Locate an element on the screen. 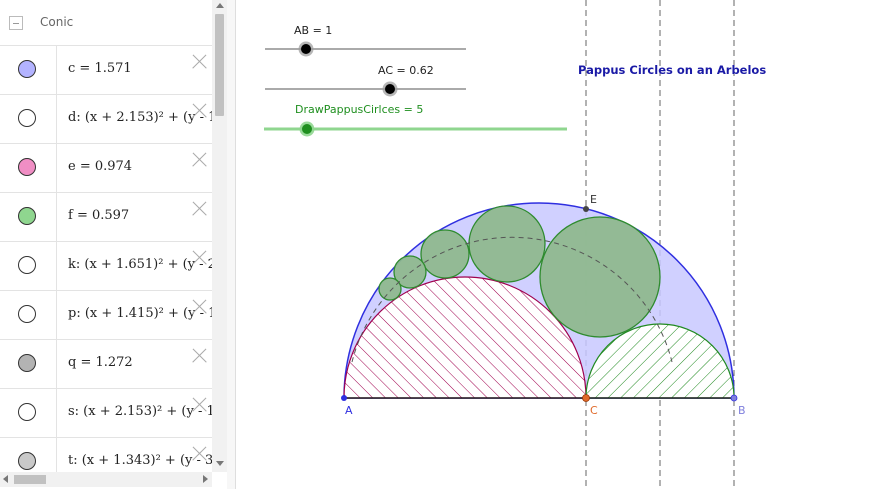 Image resolution: width=881 pixels, height=493 pixels. horizontal-scroll-thumb is located at coordinates (30, 479).